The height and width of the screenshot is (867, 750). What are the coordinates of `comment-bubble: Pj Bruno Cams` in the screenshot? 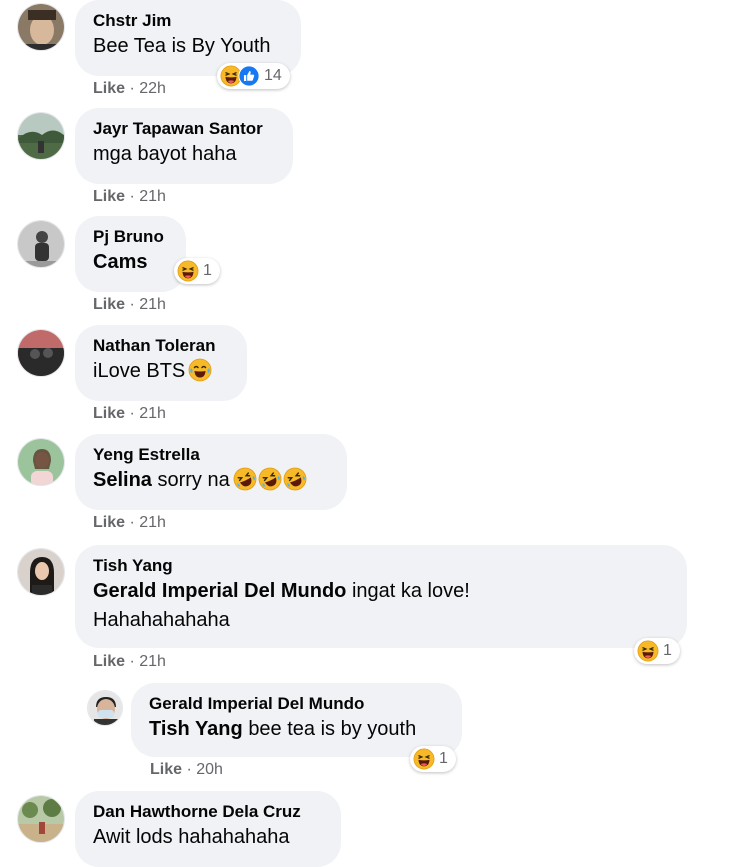 It's located at (130, 254).